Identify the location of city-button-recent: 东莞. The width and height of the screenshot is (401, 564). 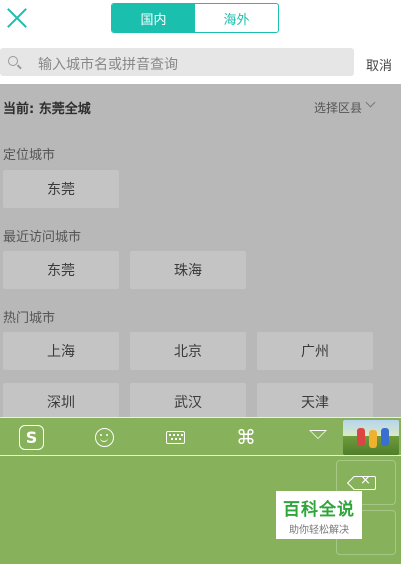
(61, 270).